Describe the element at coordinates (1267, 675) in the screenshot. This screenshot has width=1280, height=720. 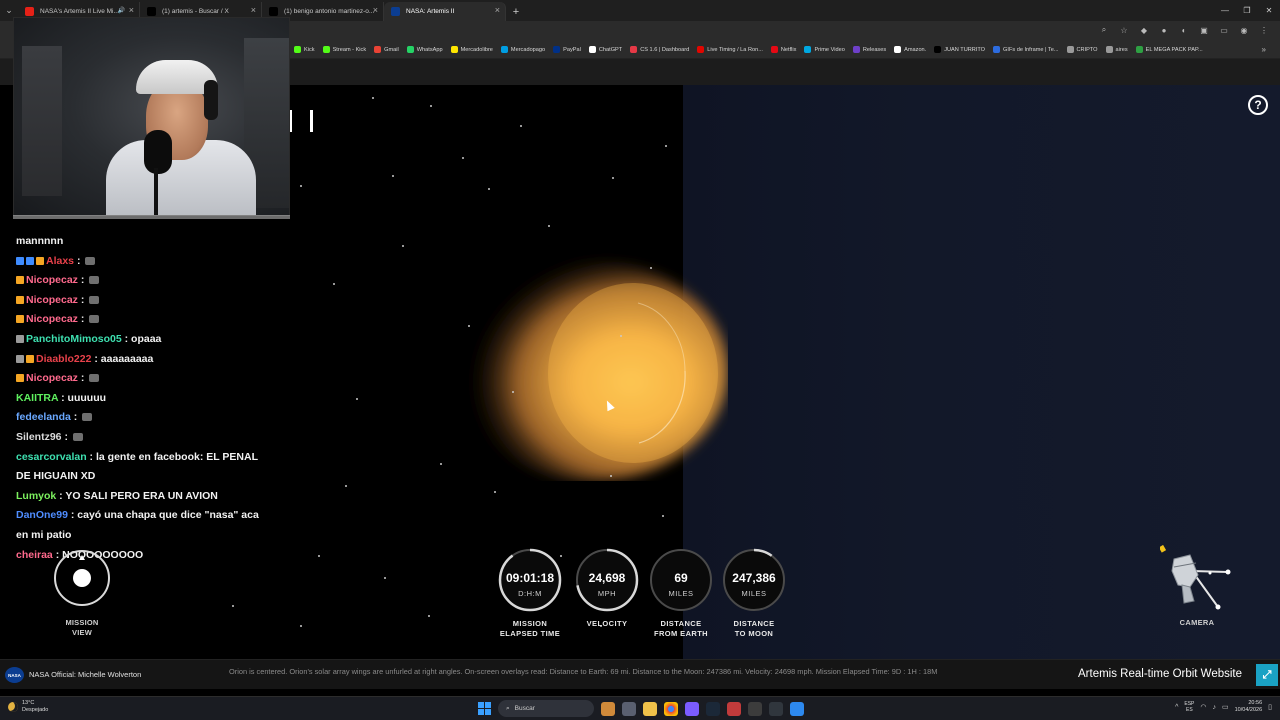
I see `expand-icon: ⤢` at that location.